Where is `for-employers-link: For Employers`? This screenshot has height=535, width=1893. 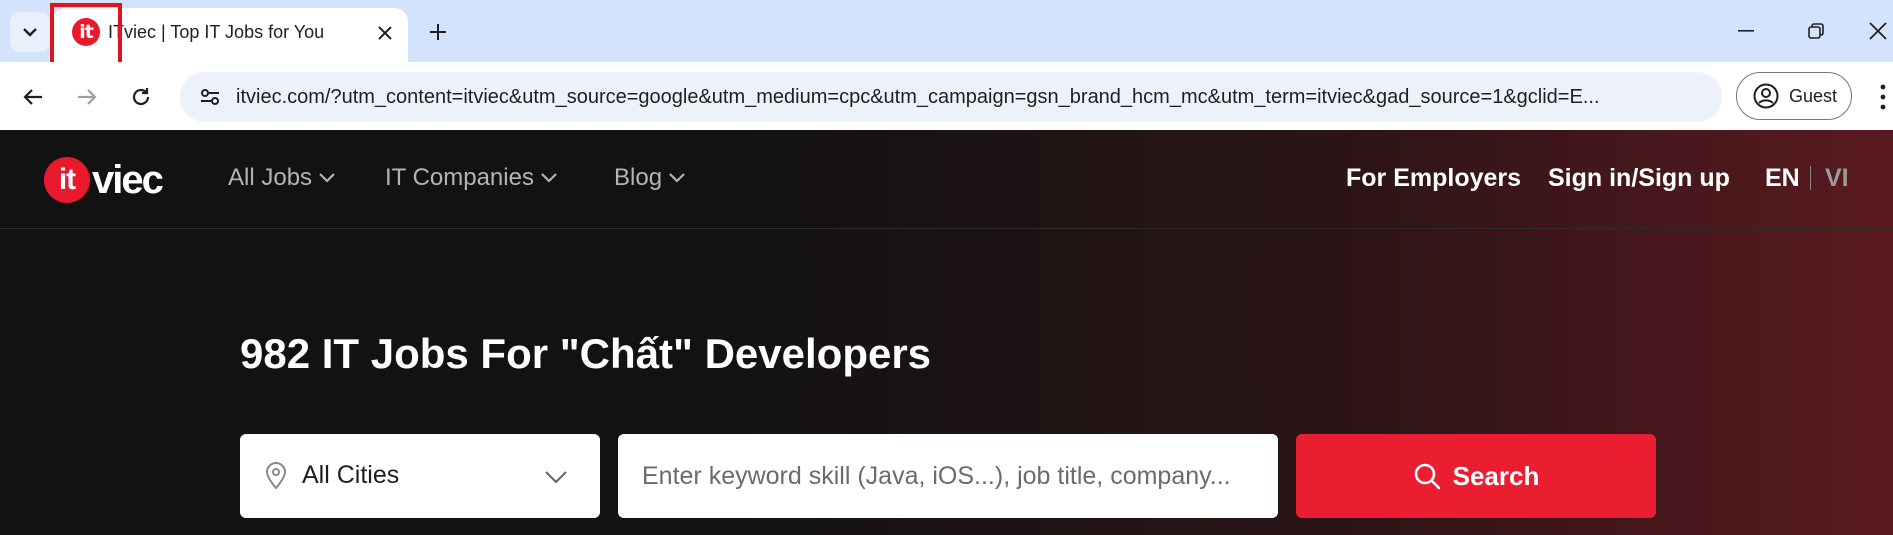
for-employers-link: For Employers is located at coordinates (1433, 178).